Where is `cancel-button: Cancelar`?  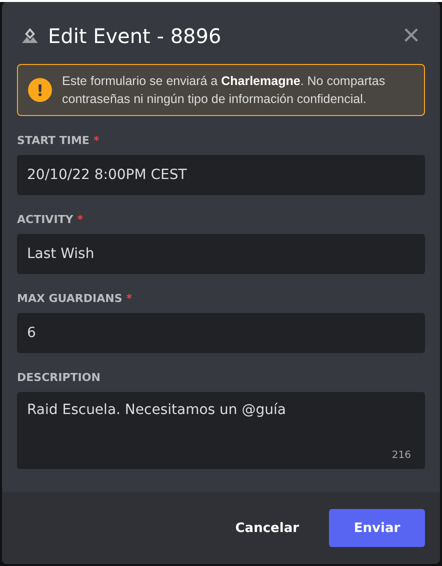
cancel-button: Cancelar is located at coordinates (267, 528).